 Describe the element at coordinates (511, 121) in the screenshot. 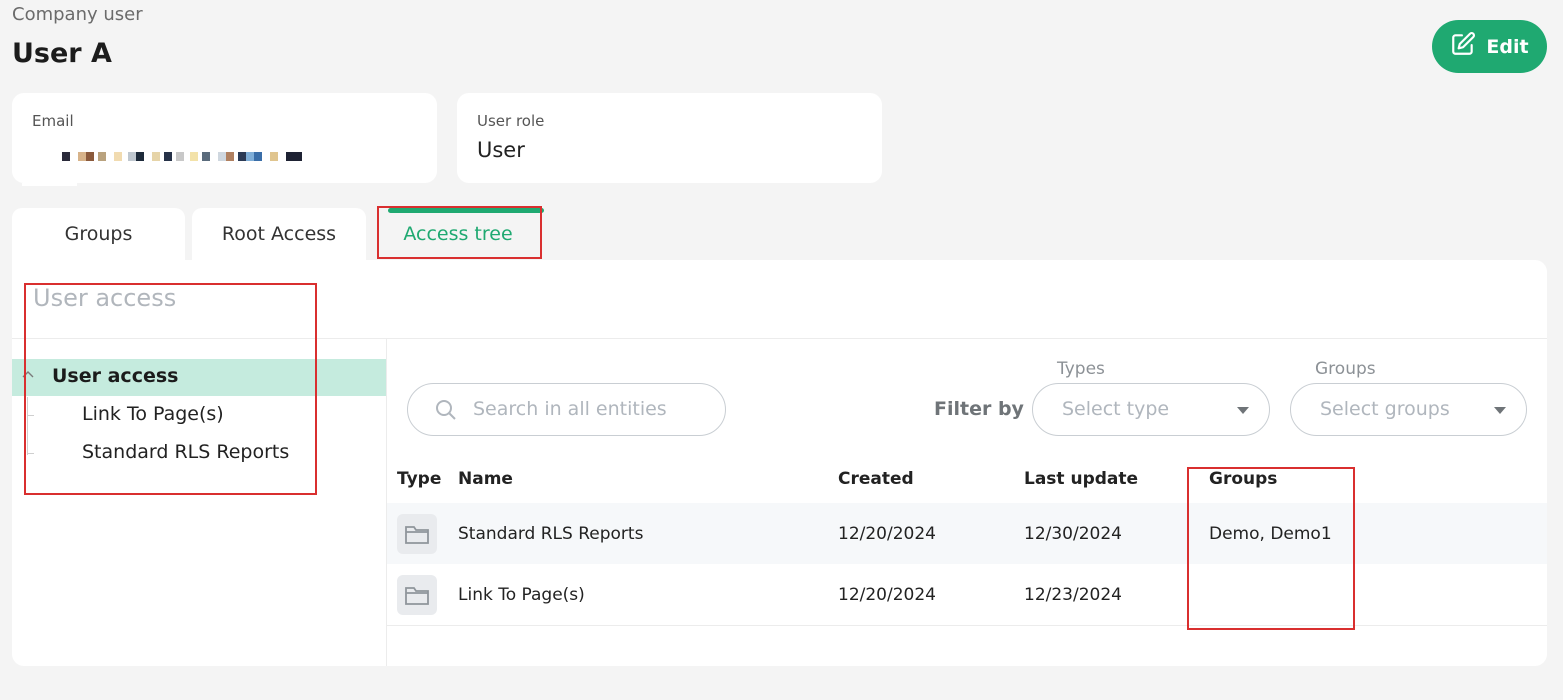

I see `user-role-label: User role` at that location.